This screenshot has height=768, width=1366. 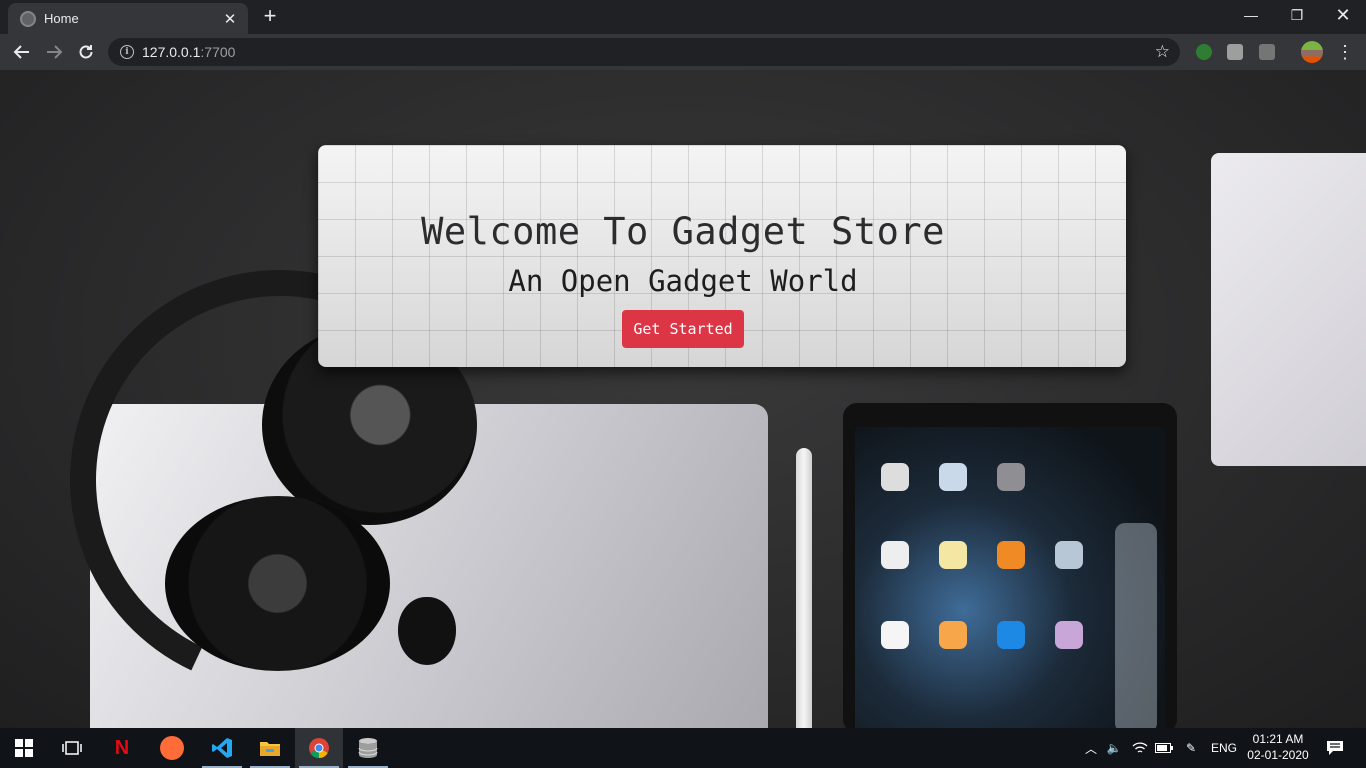 I want to click on restore-button: ❐, so click(x=1297, y=15).